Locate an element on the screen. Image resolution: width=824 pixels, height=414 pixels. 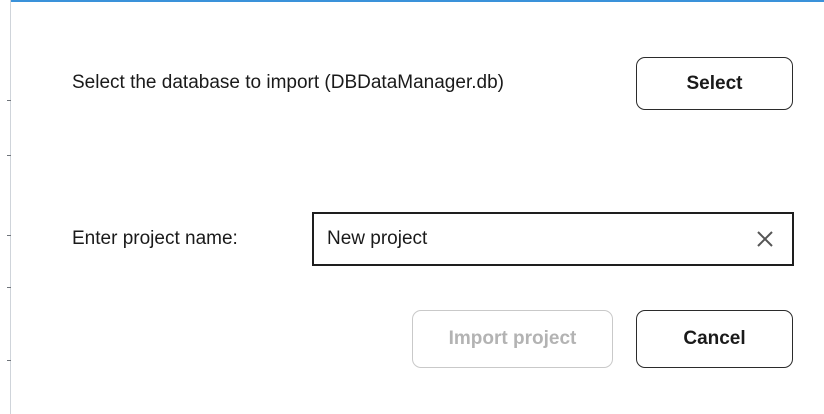
select-database-button: Select is located at coordinates (714, 83).